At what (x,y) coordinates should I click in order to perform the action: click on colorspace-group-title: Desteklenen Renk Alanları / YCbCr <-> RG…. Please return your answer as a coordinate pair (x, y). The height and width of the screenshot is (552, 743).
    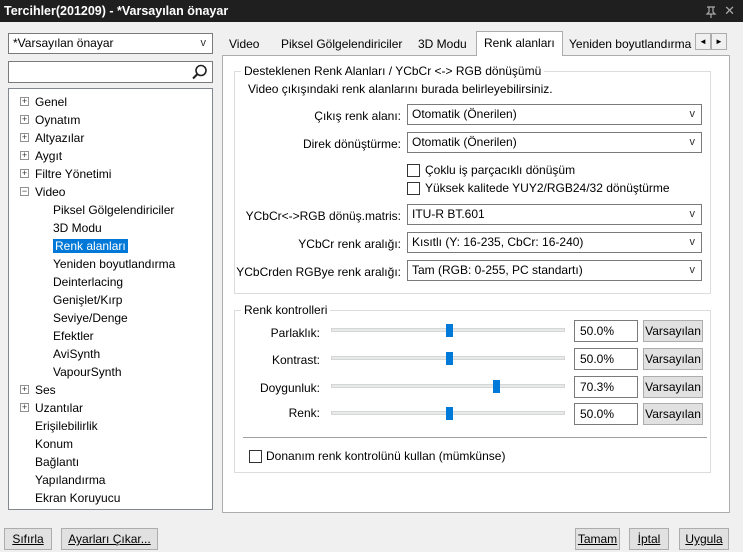
    Looking at the image, I should click on (393, 71).